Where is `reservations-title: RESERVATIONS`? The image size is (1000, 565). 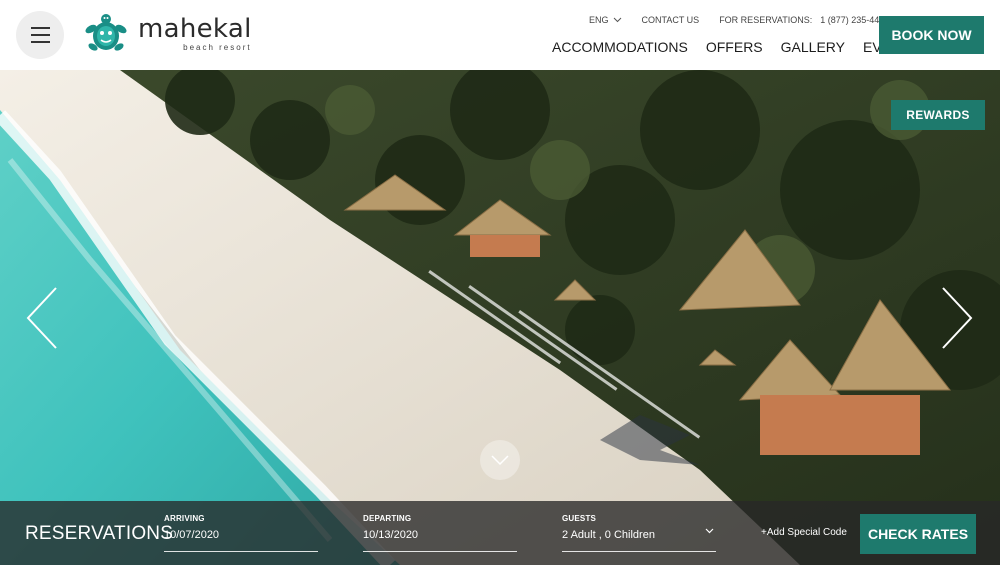
reservations-title: RESERVATIONS is located at coordinates (99, 533).